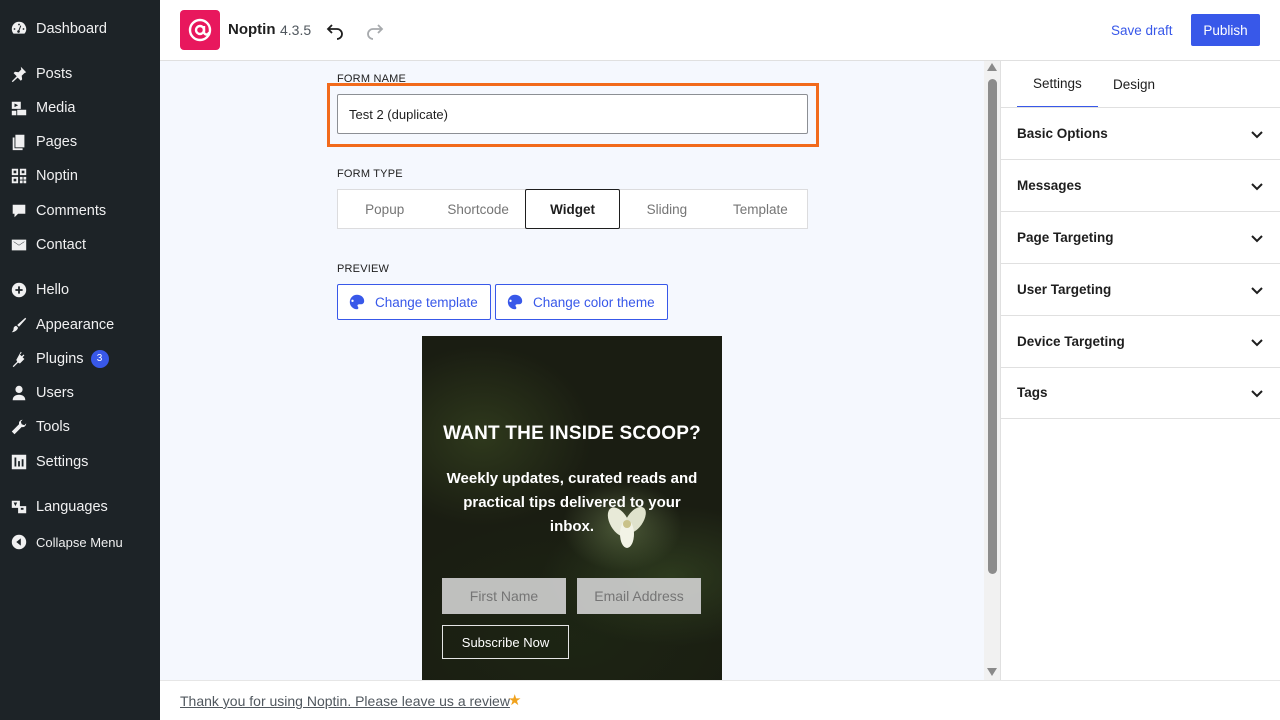  What do you see at coordinates (760, 209) in the screenshot?
I see `form-type-template: Template` at bounding box center [760, 209].